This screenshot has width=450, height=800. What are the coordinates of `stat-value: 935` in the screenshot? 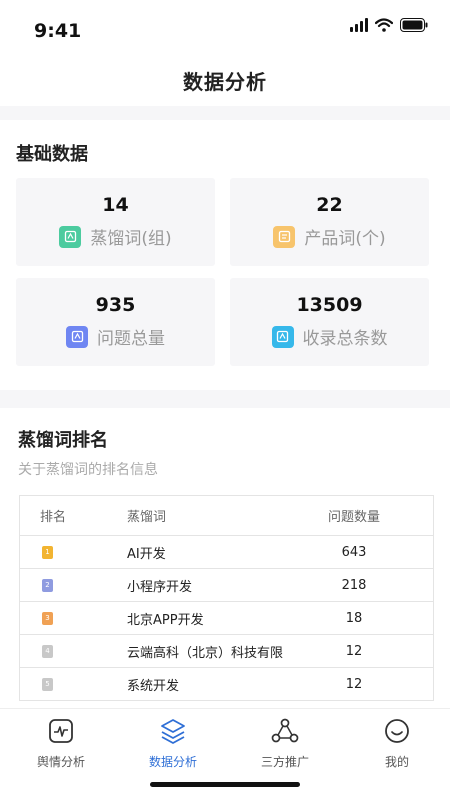 It's located at (115, 305).